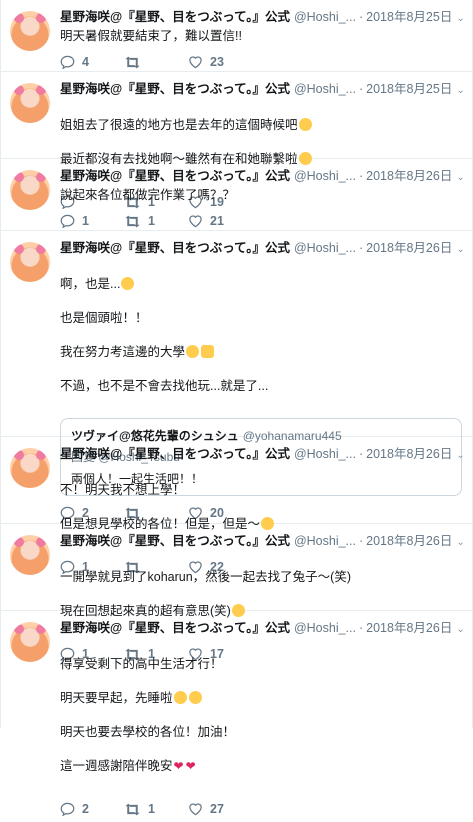  What do you see at coordinates (116, 766) in the screenshot?
I see `tweet-line: 這一週感謝陪伴晚安` at bounding box center [116, 766].